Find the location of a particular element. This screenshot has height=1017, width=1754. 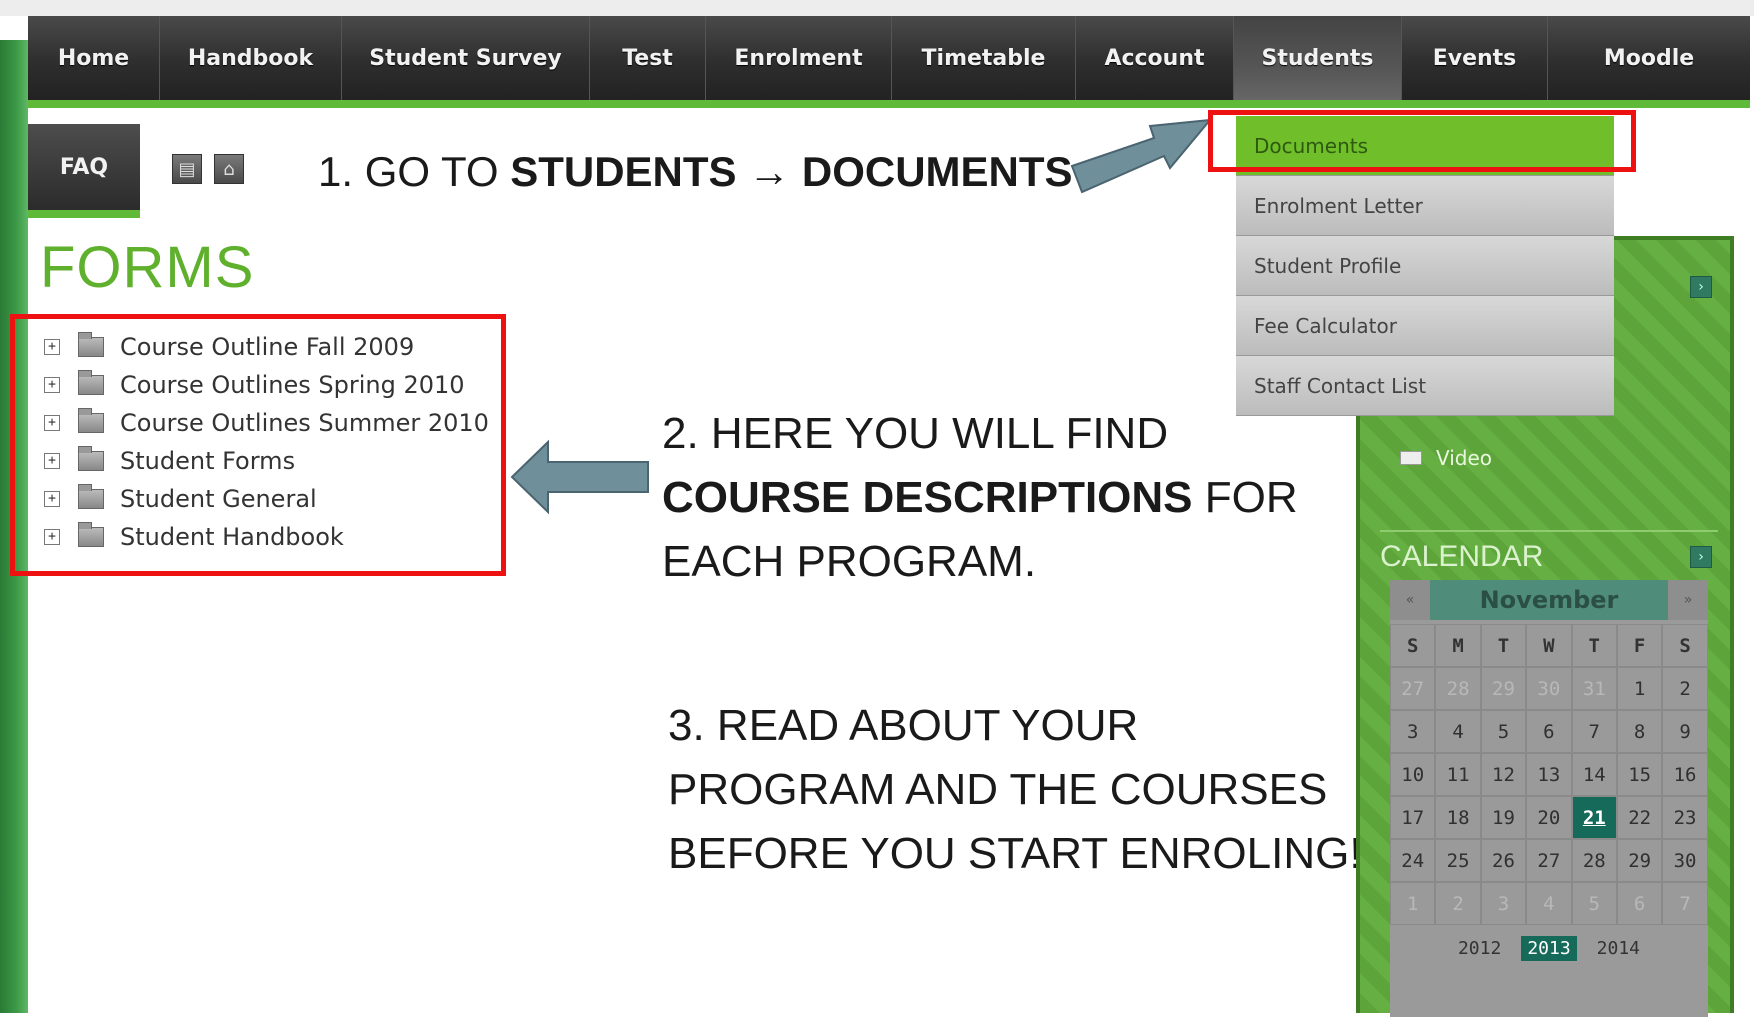

tree-item: + Course Outlines Summer 2010 is located at coordinates (266, 423).